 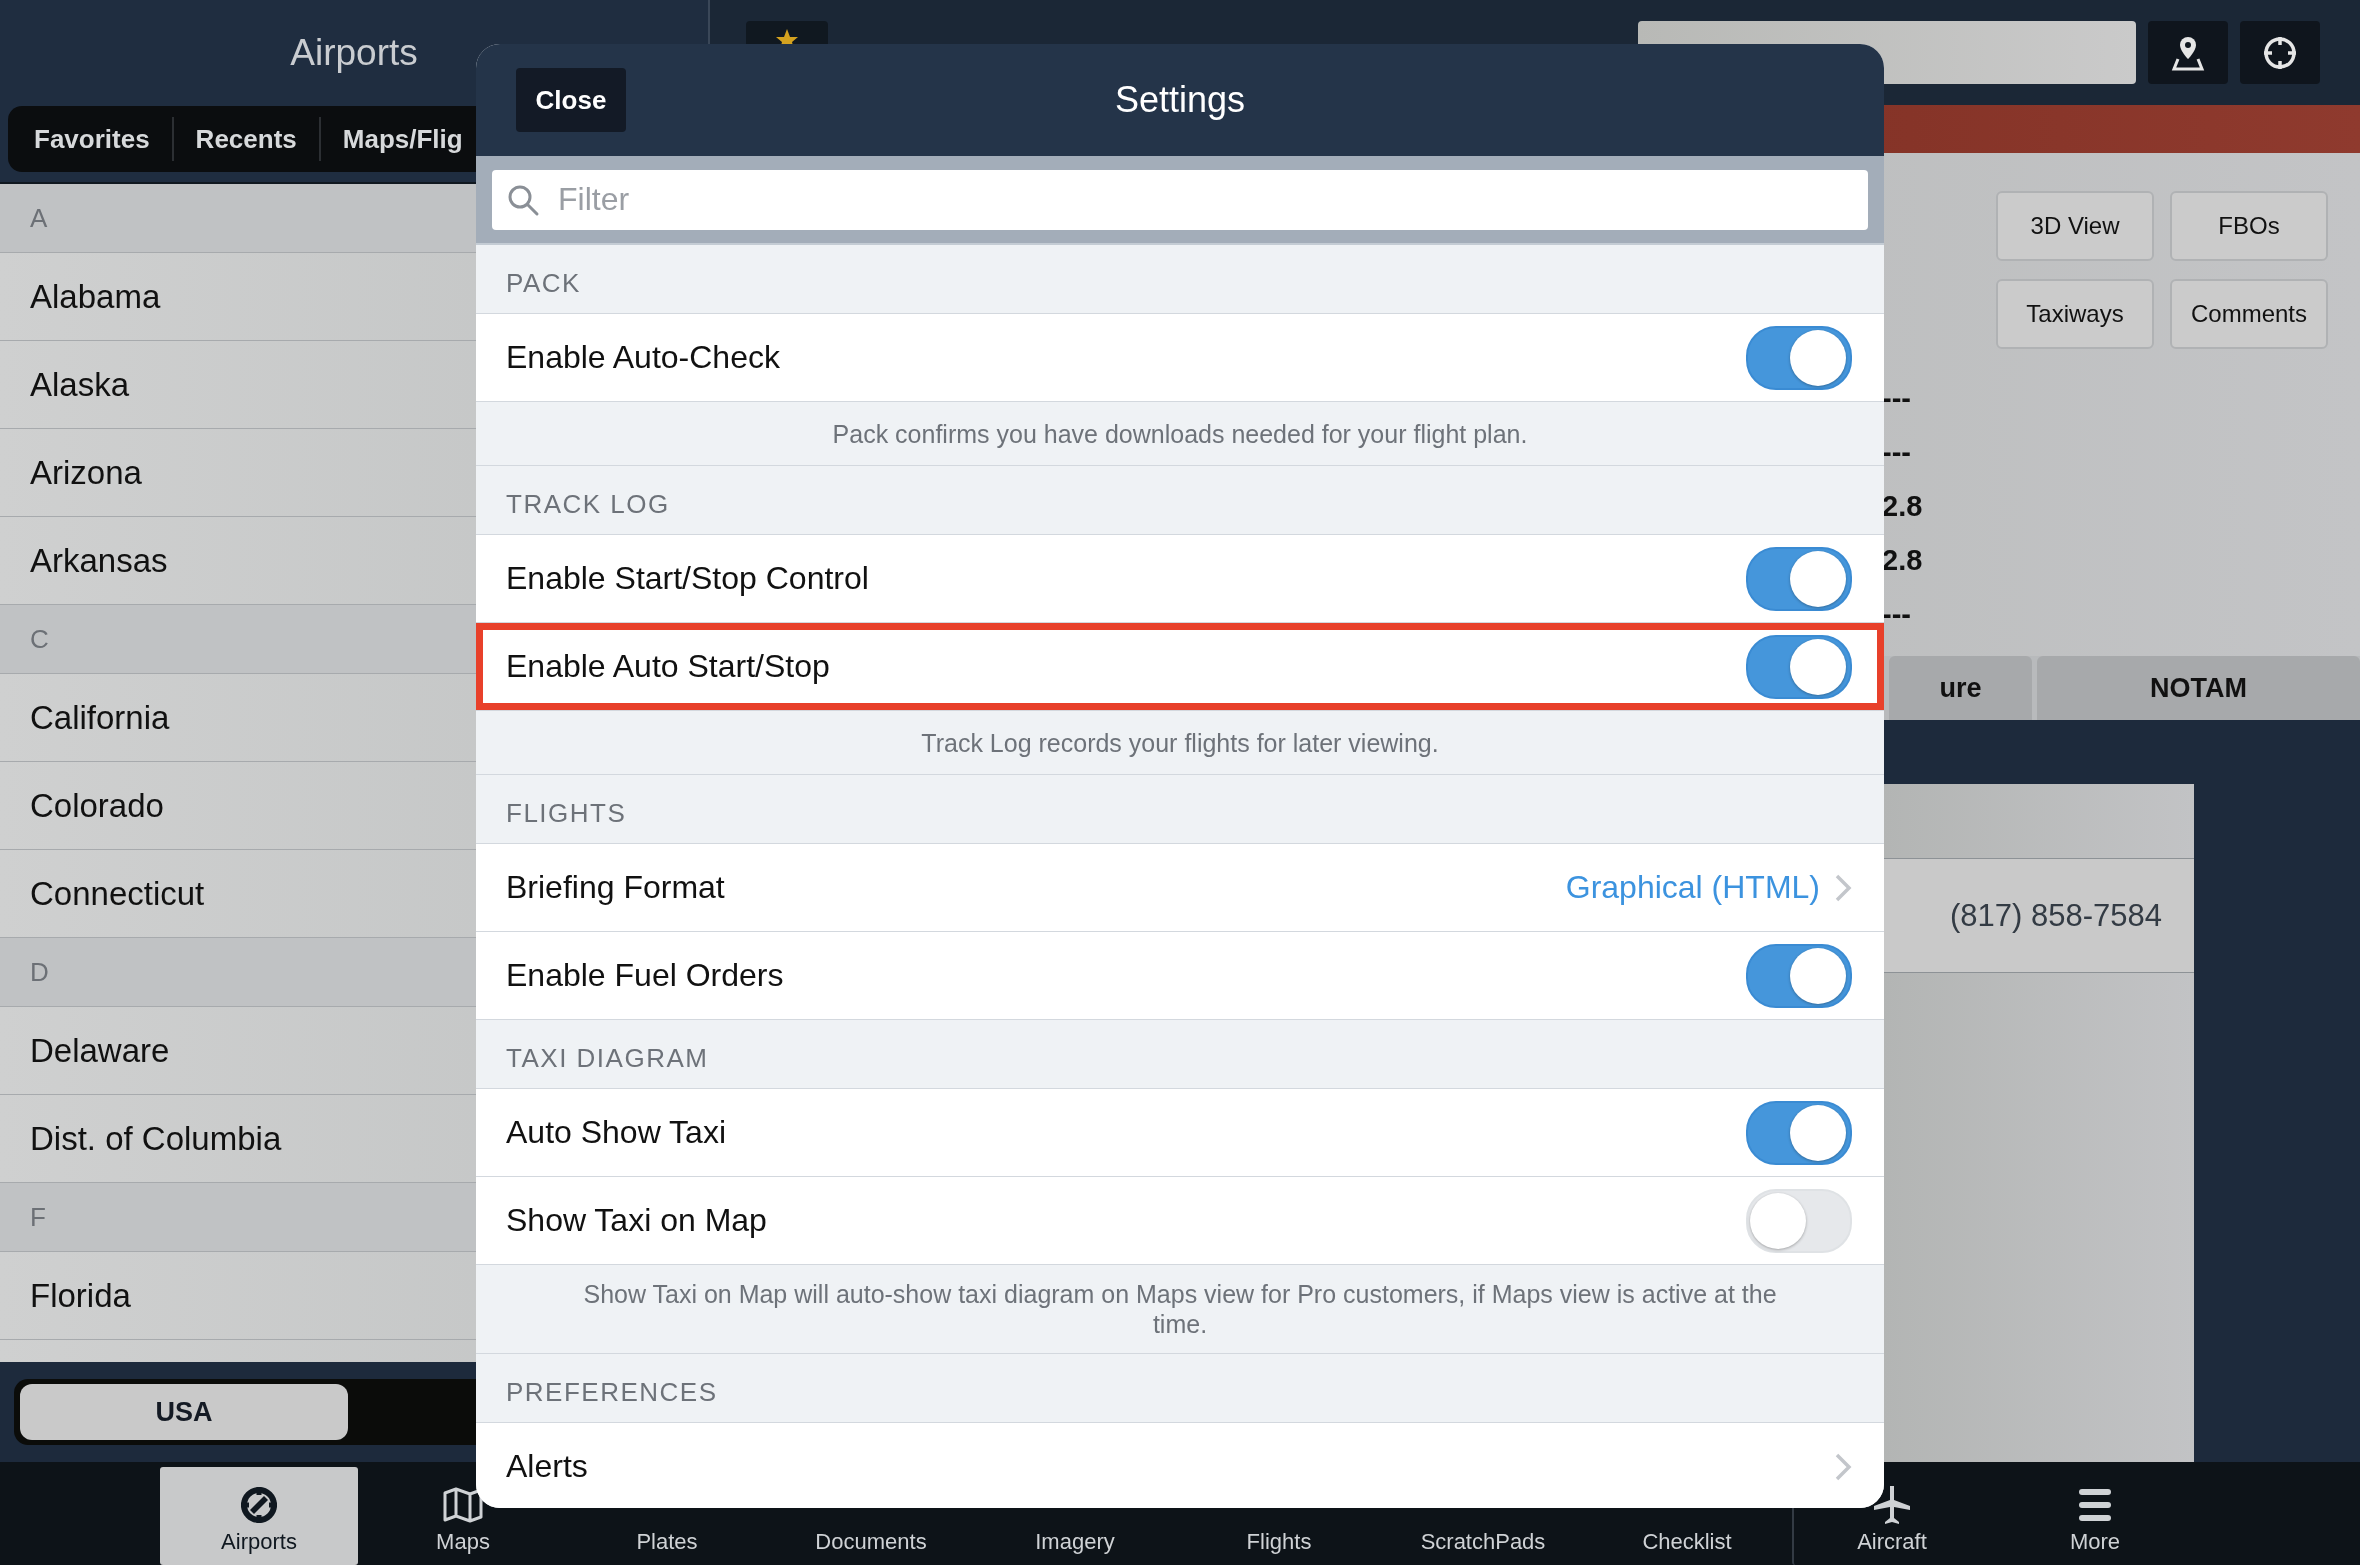 I want to click on section-header: PREFERENCES, so click(x=612, y=1392).